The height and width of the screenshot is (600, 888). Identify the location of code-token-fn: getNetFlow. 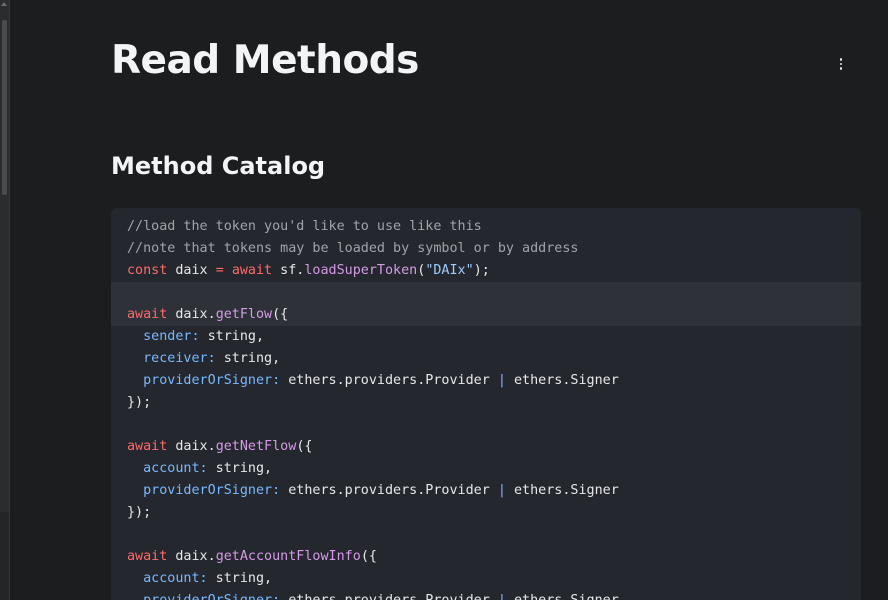
(256, 446).